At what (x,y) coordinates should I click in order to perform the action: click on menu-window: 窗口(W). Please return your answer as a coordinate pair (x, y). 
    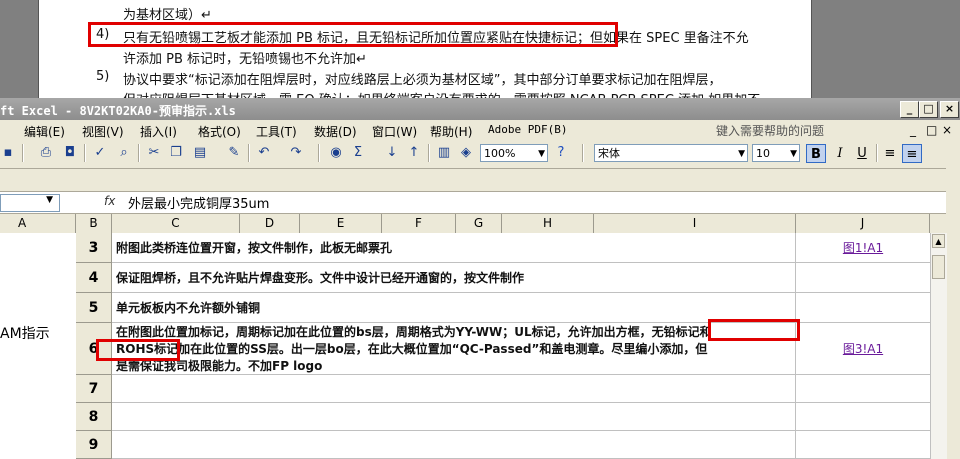
    Looking at the image, I should click on (394, 131).